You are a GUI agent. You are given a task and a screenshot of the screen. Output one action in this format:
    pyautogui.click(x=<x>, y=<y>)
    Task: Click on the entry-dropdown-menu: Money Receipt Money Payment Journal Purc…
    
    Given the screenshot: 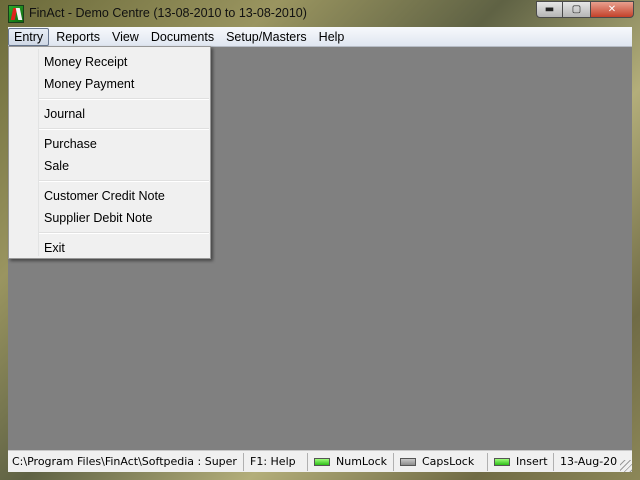 What is the action you would take?
    pyautogui.click(x=109, y=152)
    